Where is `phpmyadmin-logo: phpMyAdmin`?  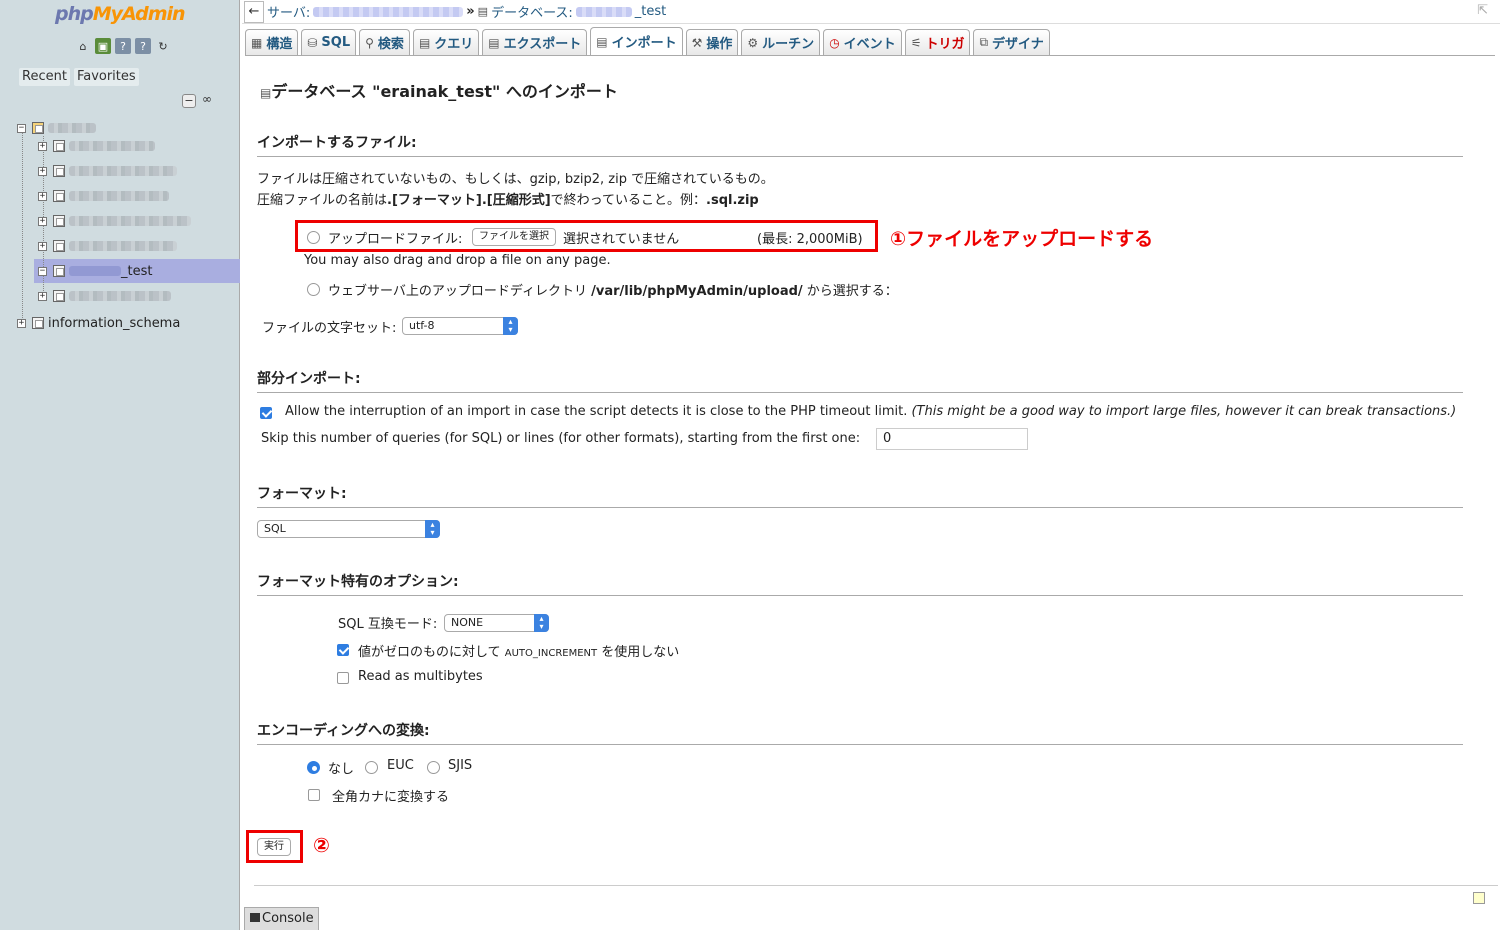
phpmyadmin-logo: phpMyAdmin is located at coordinates (120, 14).